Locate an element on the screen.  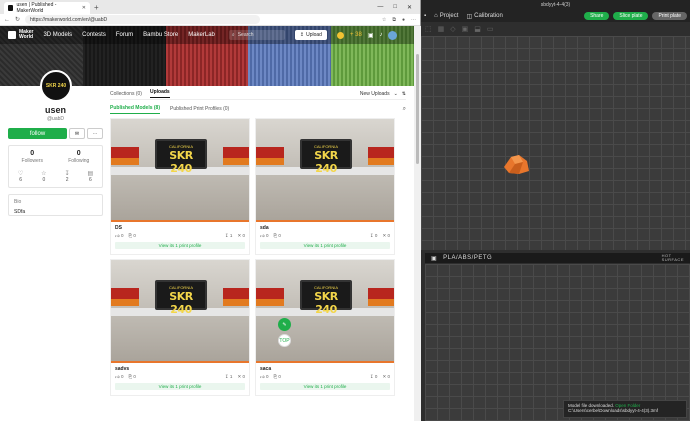
followers-stat: 0 Followers is located at coordinates (32, 157).